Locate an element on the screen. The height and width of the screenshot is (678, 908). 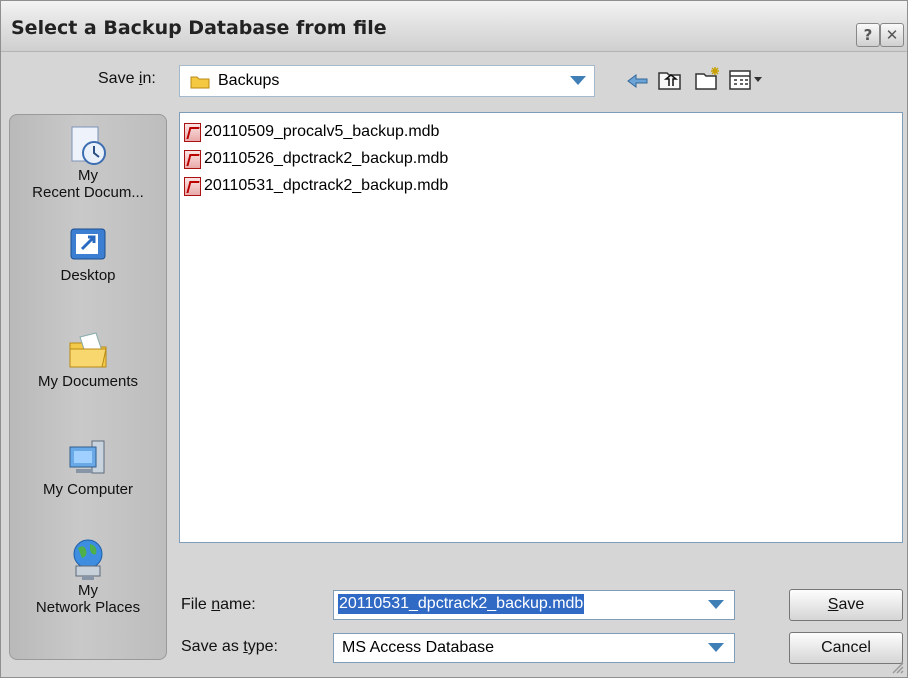
place-network-places: My Network Places is located at coordinates (88, 577).